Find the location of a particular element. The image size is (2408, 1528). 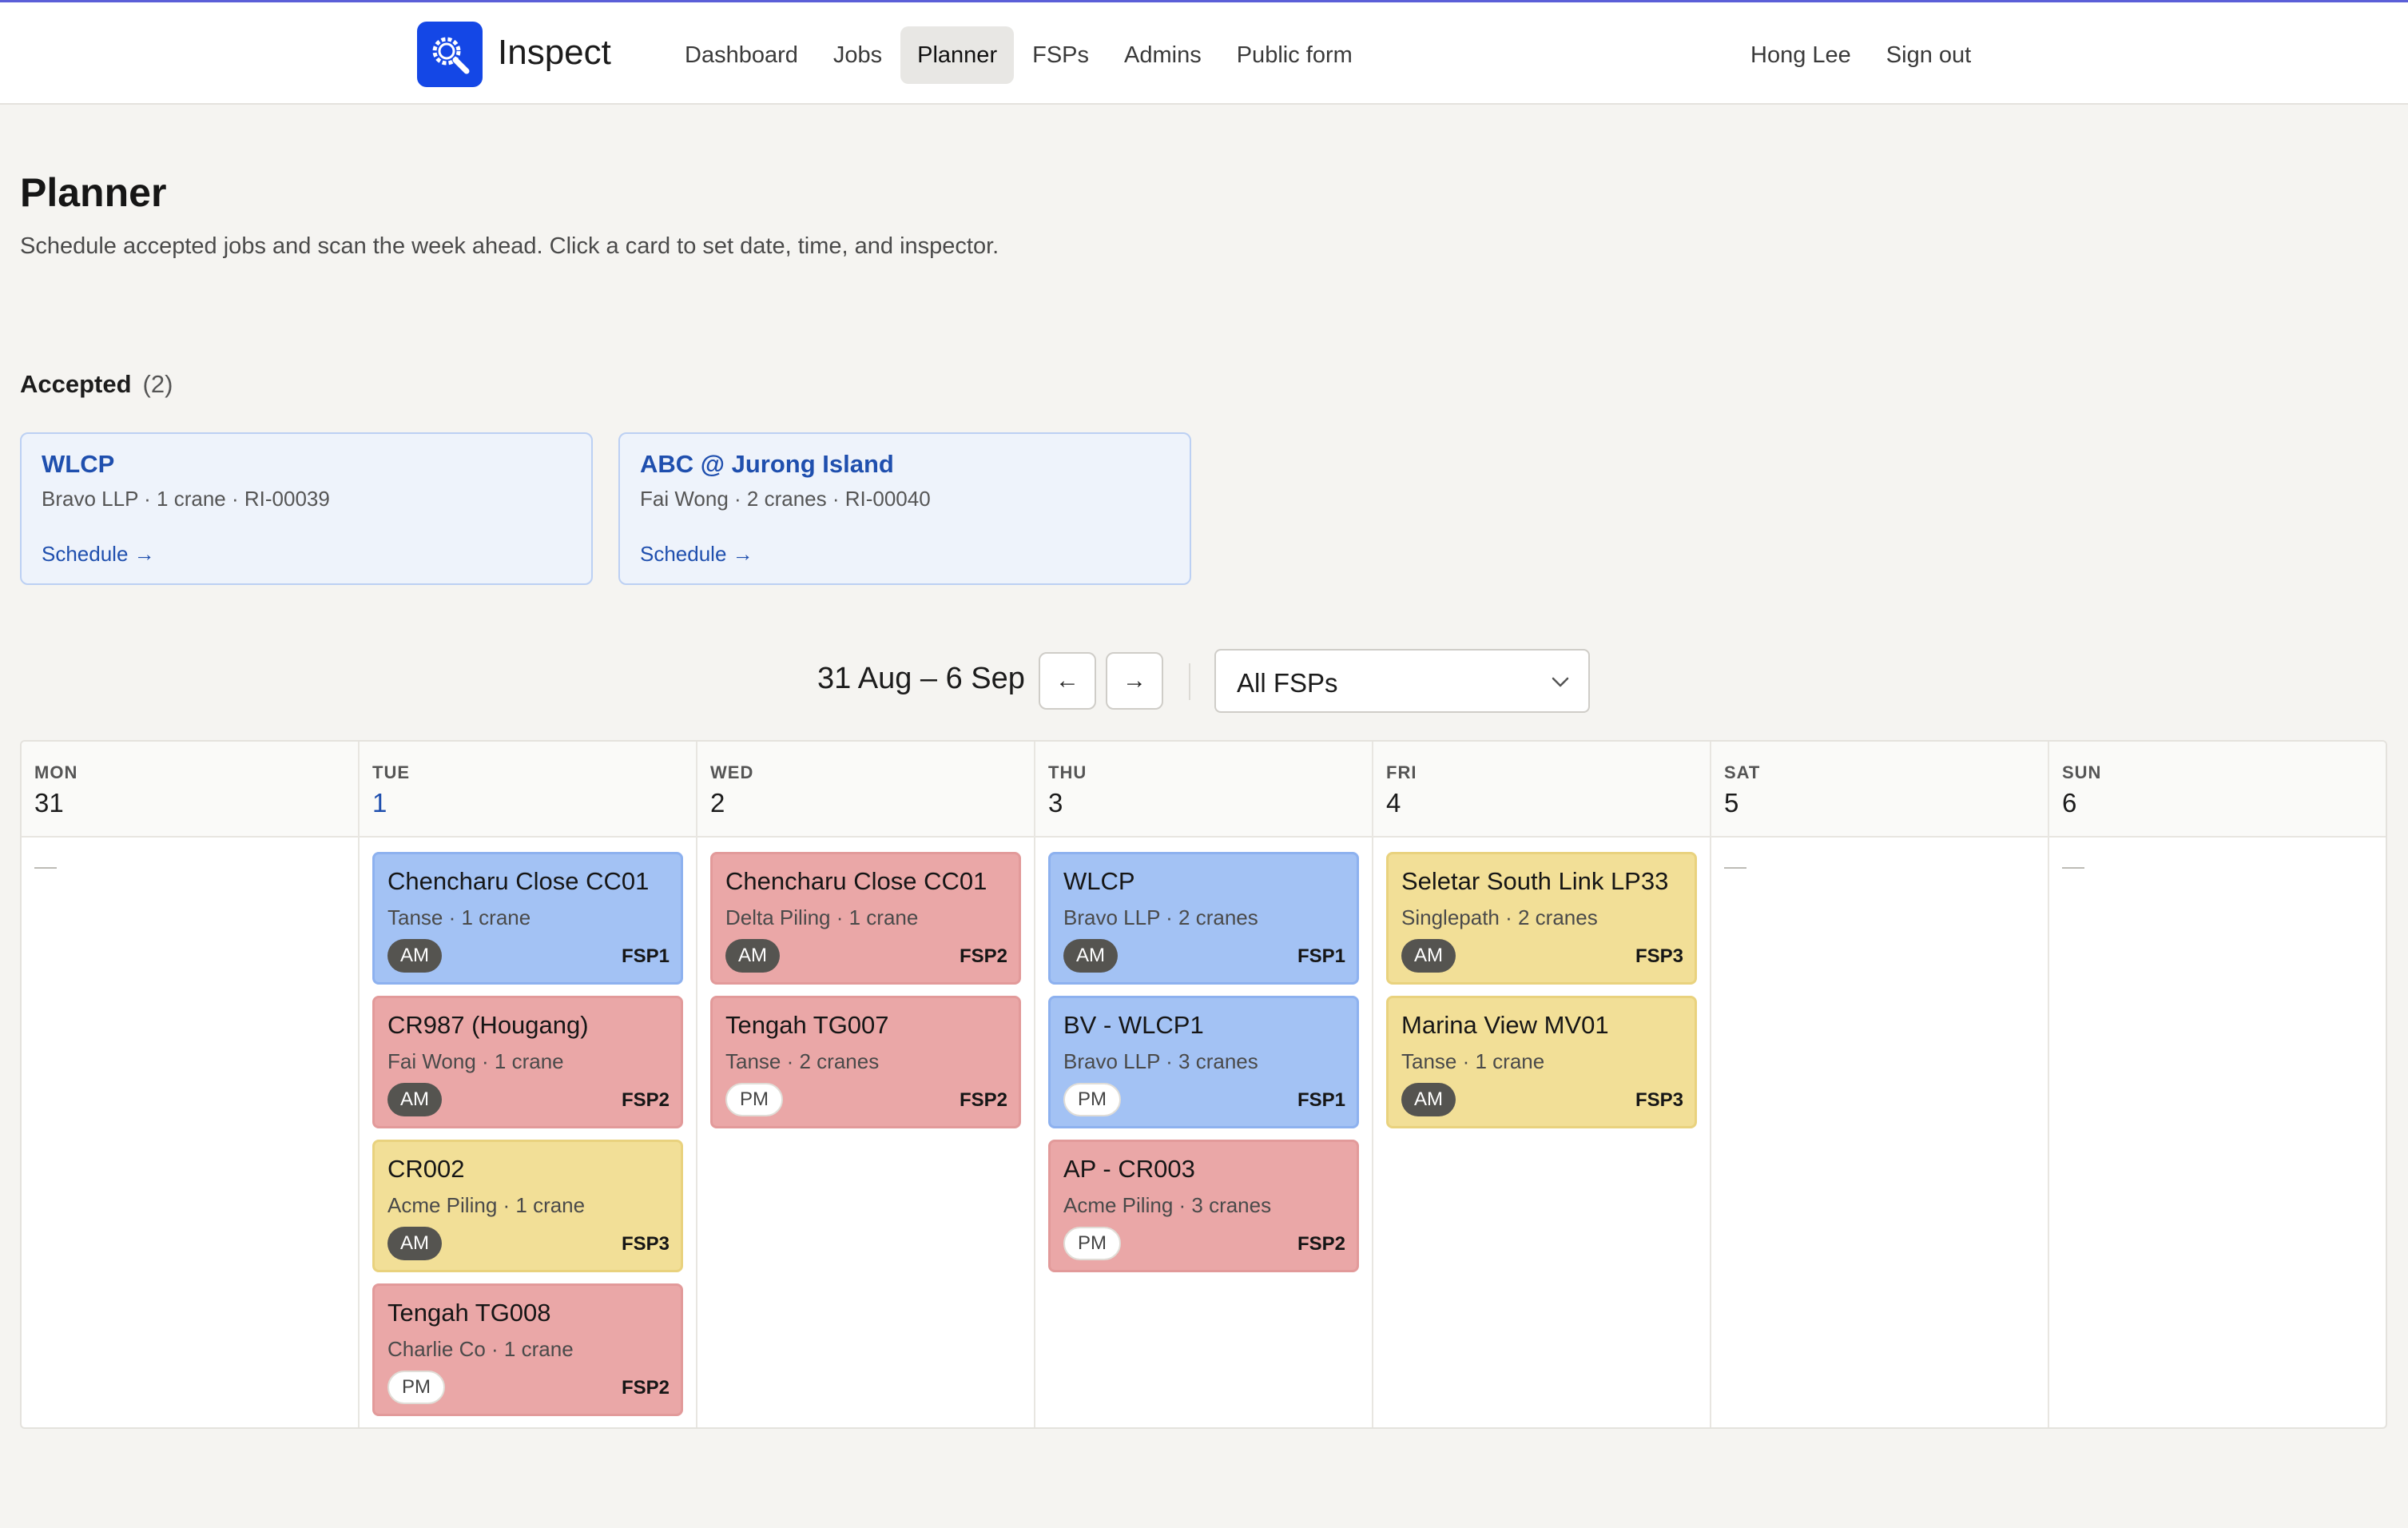

day-header: MON 31 is located at coordinates (190, 790).